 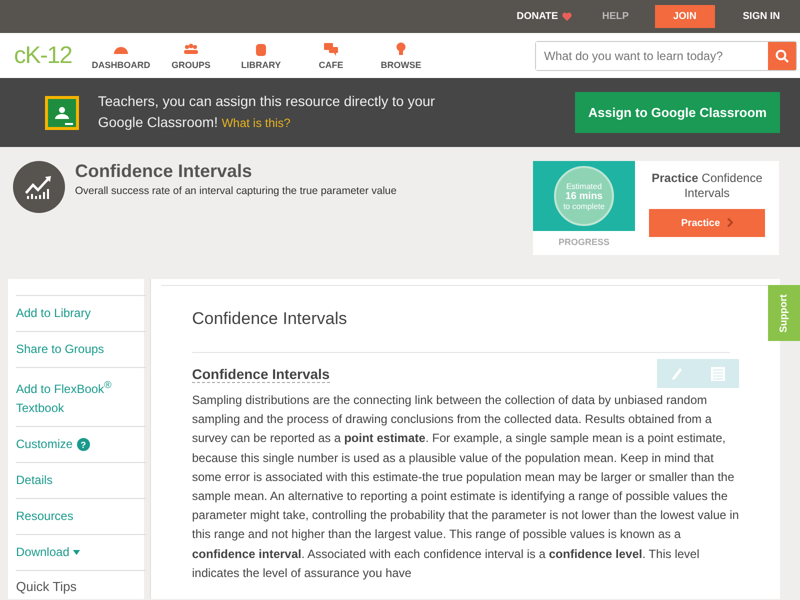 What do you see at coordinates (567, 16) in the screenshot?
I see `heart-icon` at bounding box center [567, 16].